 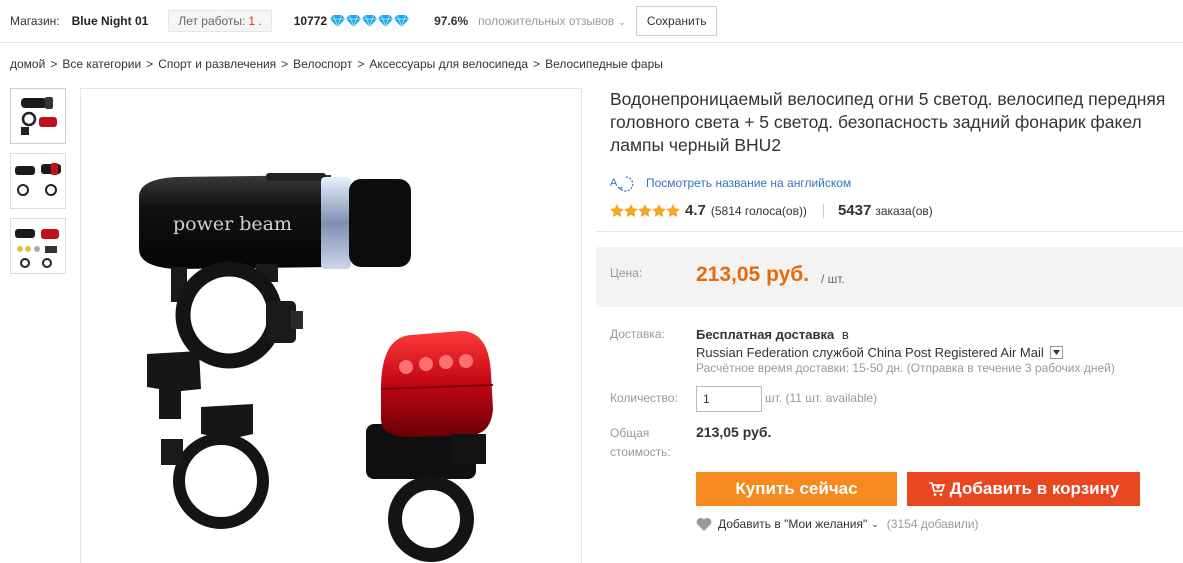 I want to click on delivery-free: Бесплатная доставка в, so click(x=772, y=334).